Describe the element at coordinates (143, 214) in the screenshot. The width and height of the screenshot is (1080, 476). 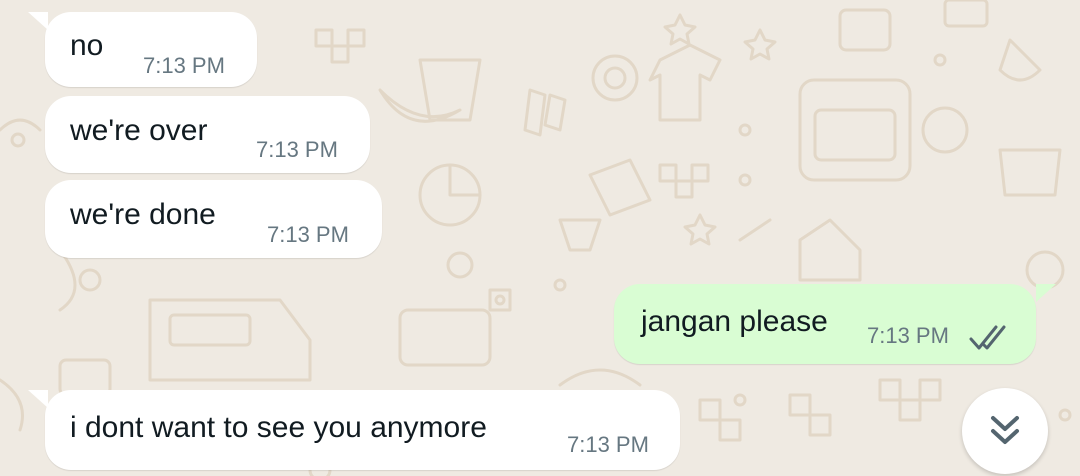
I see `message-text: we're done` at that location.